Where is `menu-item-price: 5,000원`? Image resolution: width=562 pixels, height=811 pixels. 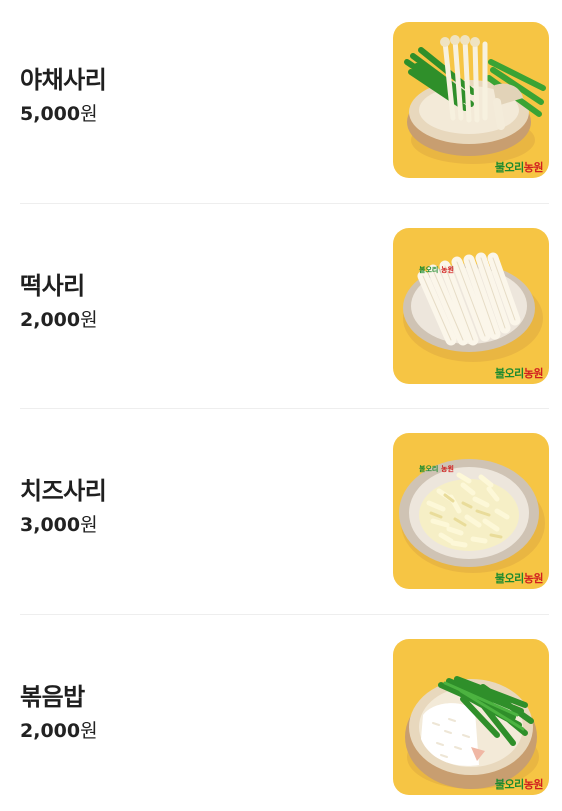
menu-item-price: 5,000원 is located at coordinates (63, 114).